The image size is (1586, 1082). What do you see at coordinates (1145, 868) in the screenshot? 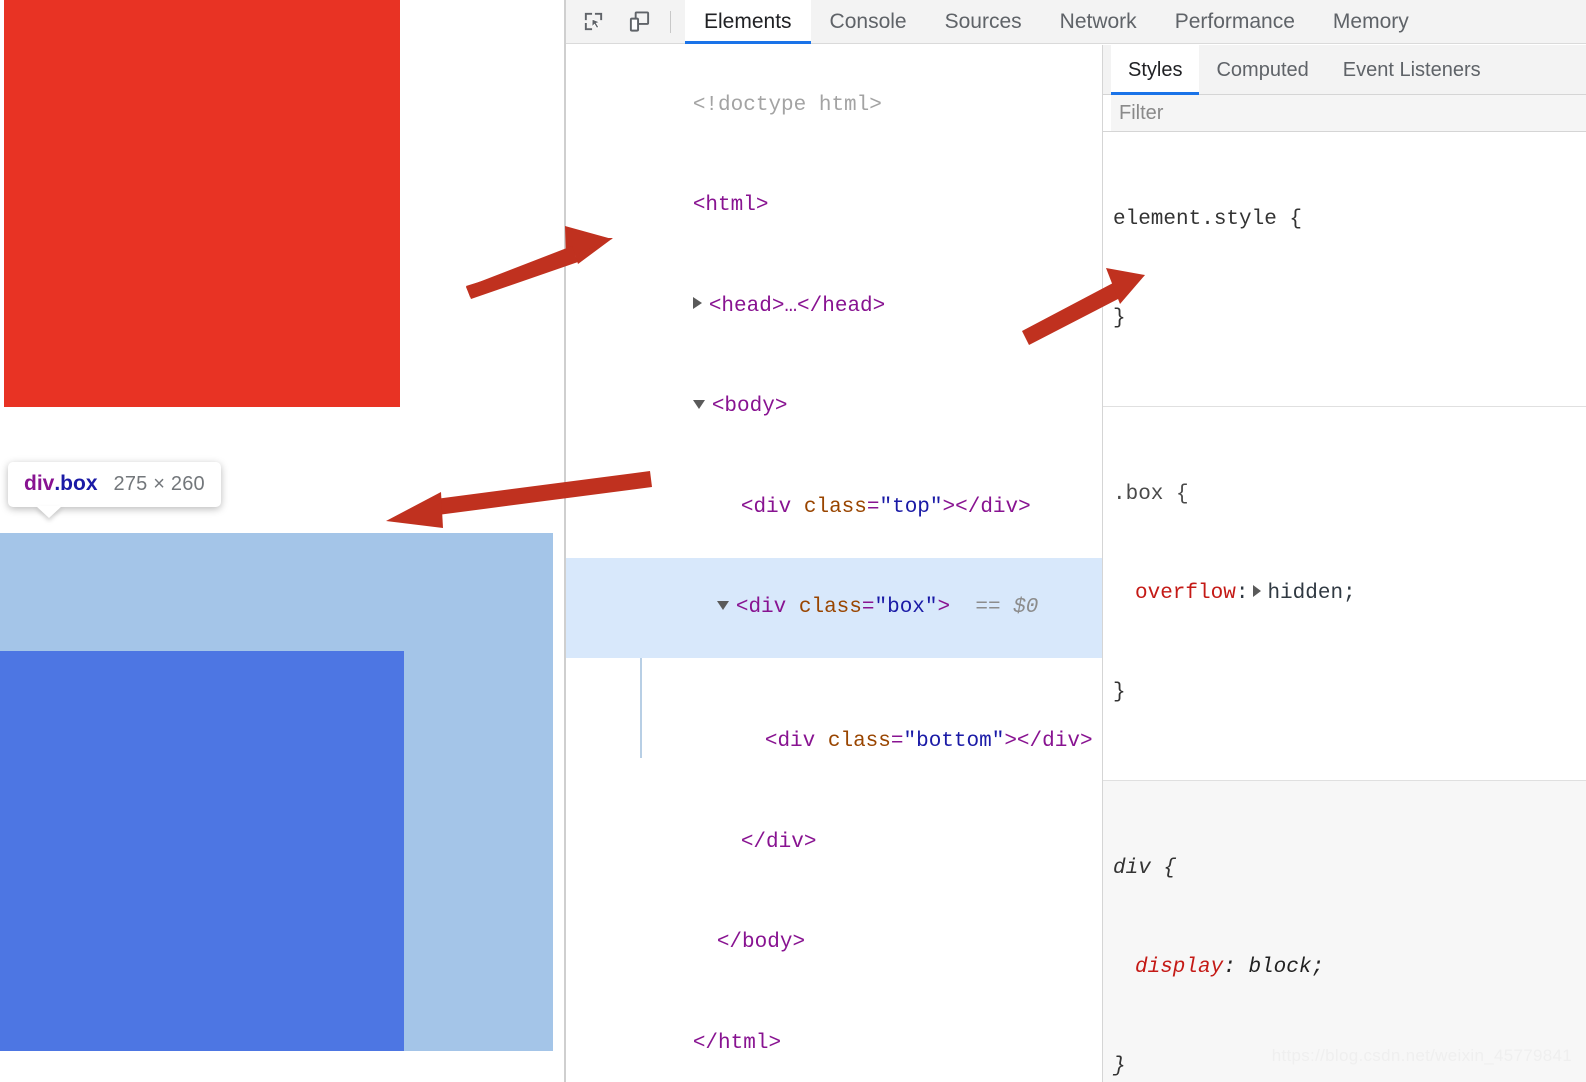
I see `div-ua-selector: div {` at bounding box center [1145, 868].